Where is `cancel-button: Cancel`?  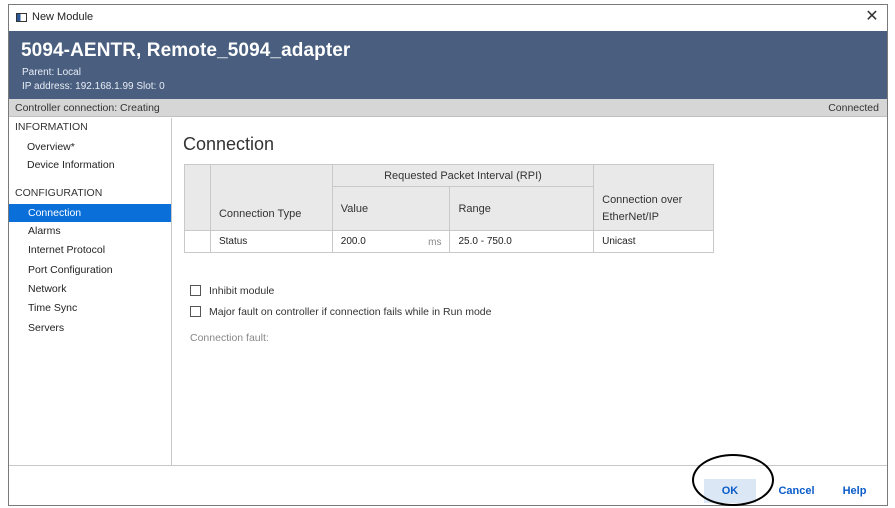 cancel-button: Cancel is located at coordinates (796, 491).